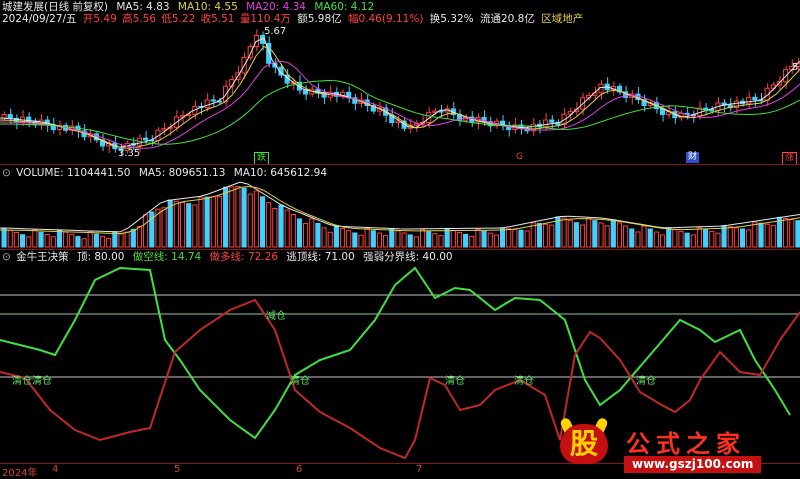  What do you see at coordinates (344, 7) in the screenshot?
I see `ma60-label: MA60: 4.12` at bounding box center [344, 7].